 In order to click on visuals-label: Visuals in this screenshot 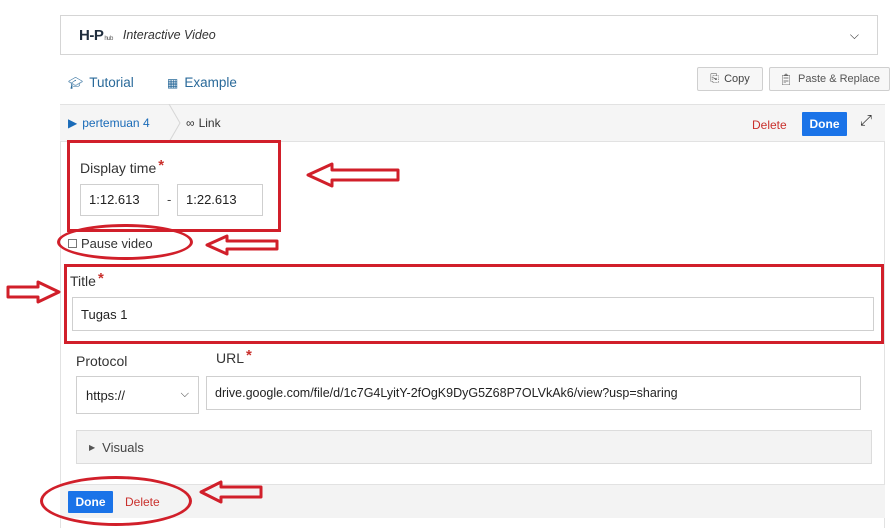, I will do `click(123, 447)`.